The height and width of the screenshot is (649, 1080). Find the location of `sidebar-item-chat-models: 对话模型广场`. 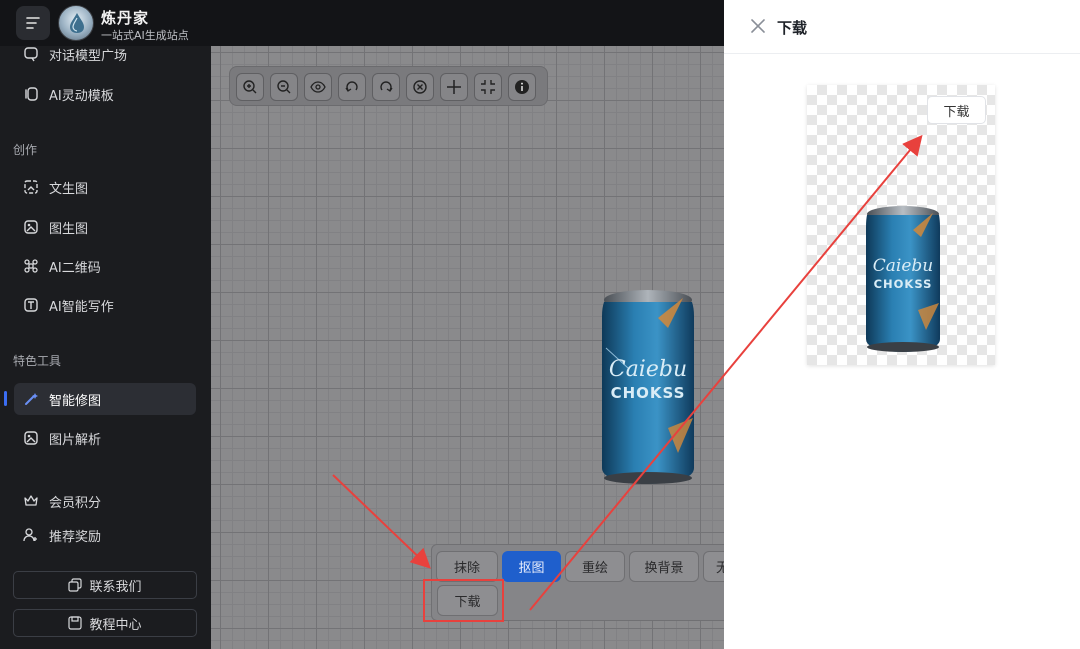

sidebar-item-chat-models: 对话模型广场 is located at coordinates (105, 54).